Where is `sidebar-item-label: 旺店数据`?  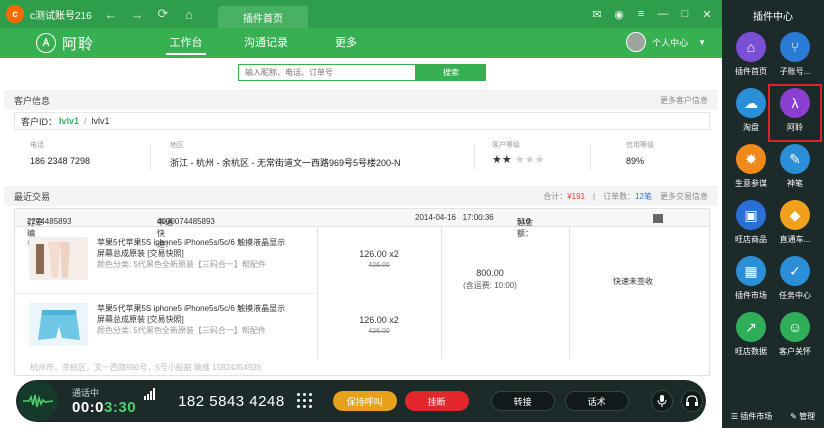
sidebar-item-label: 旺店数据 is located at coordinates (751, 351).